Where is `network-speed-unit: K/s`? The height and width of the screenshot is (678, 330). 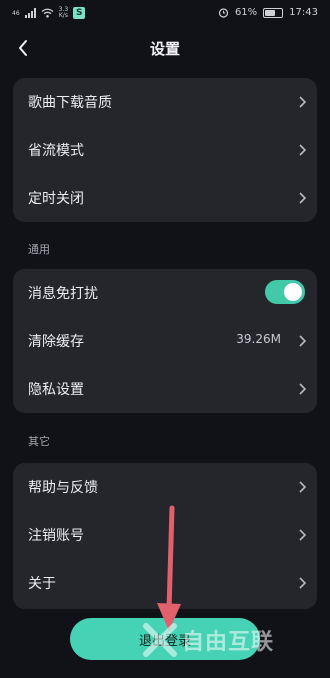
network-speed-unit: K/s is located at coordinates (63, 15).